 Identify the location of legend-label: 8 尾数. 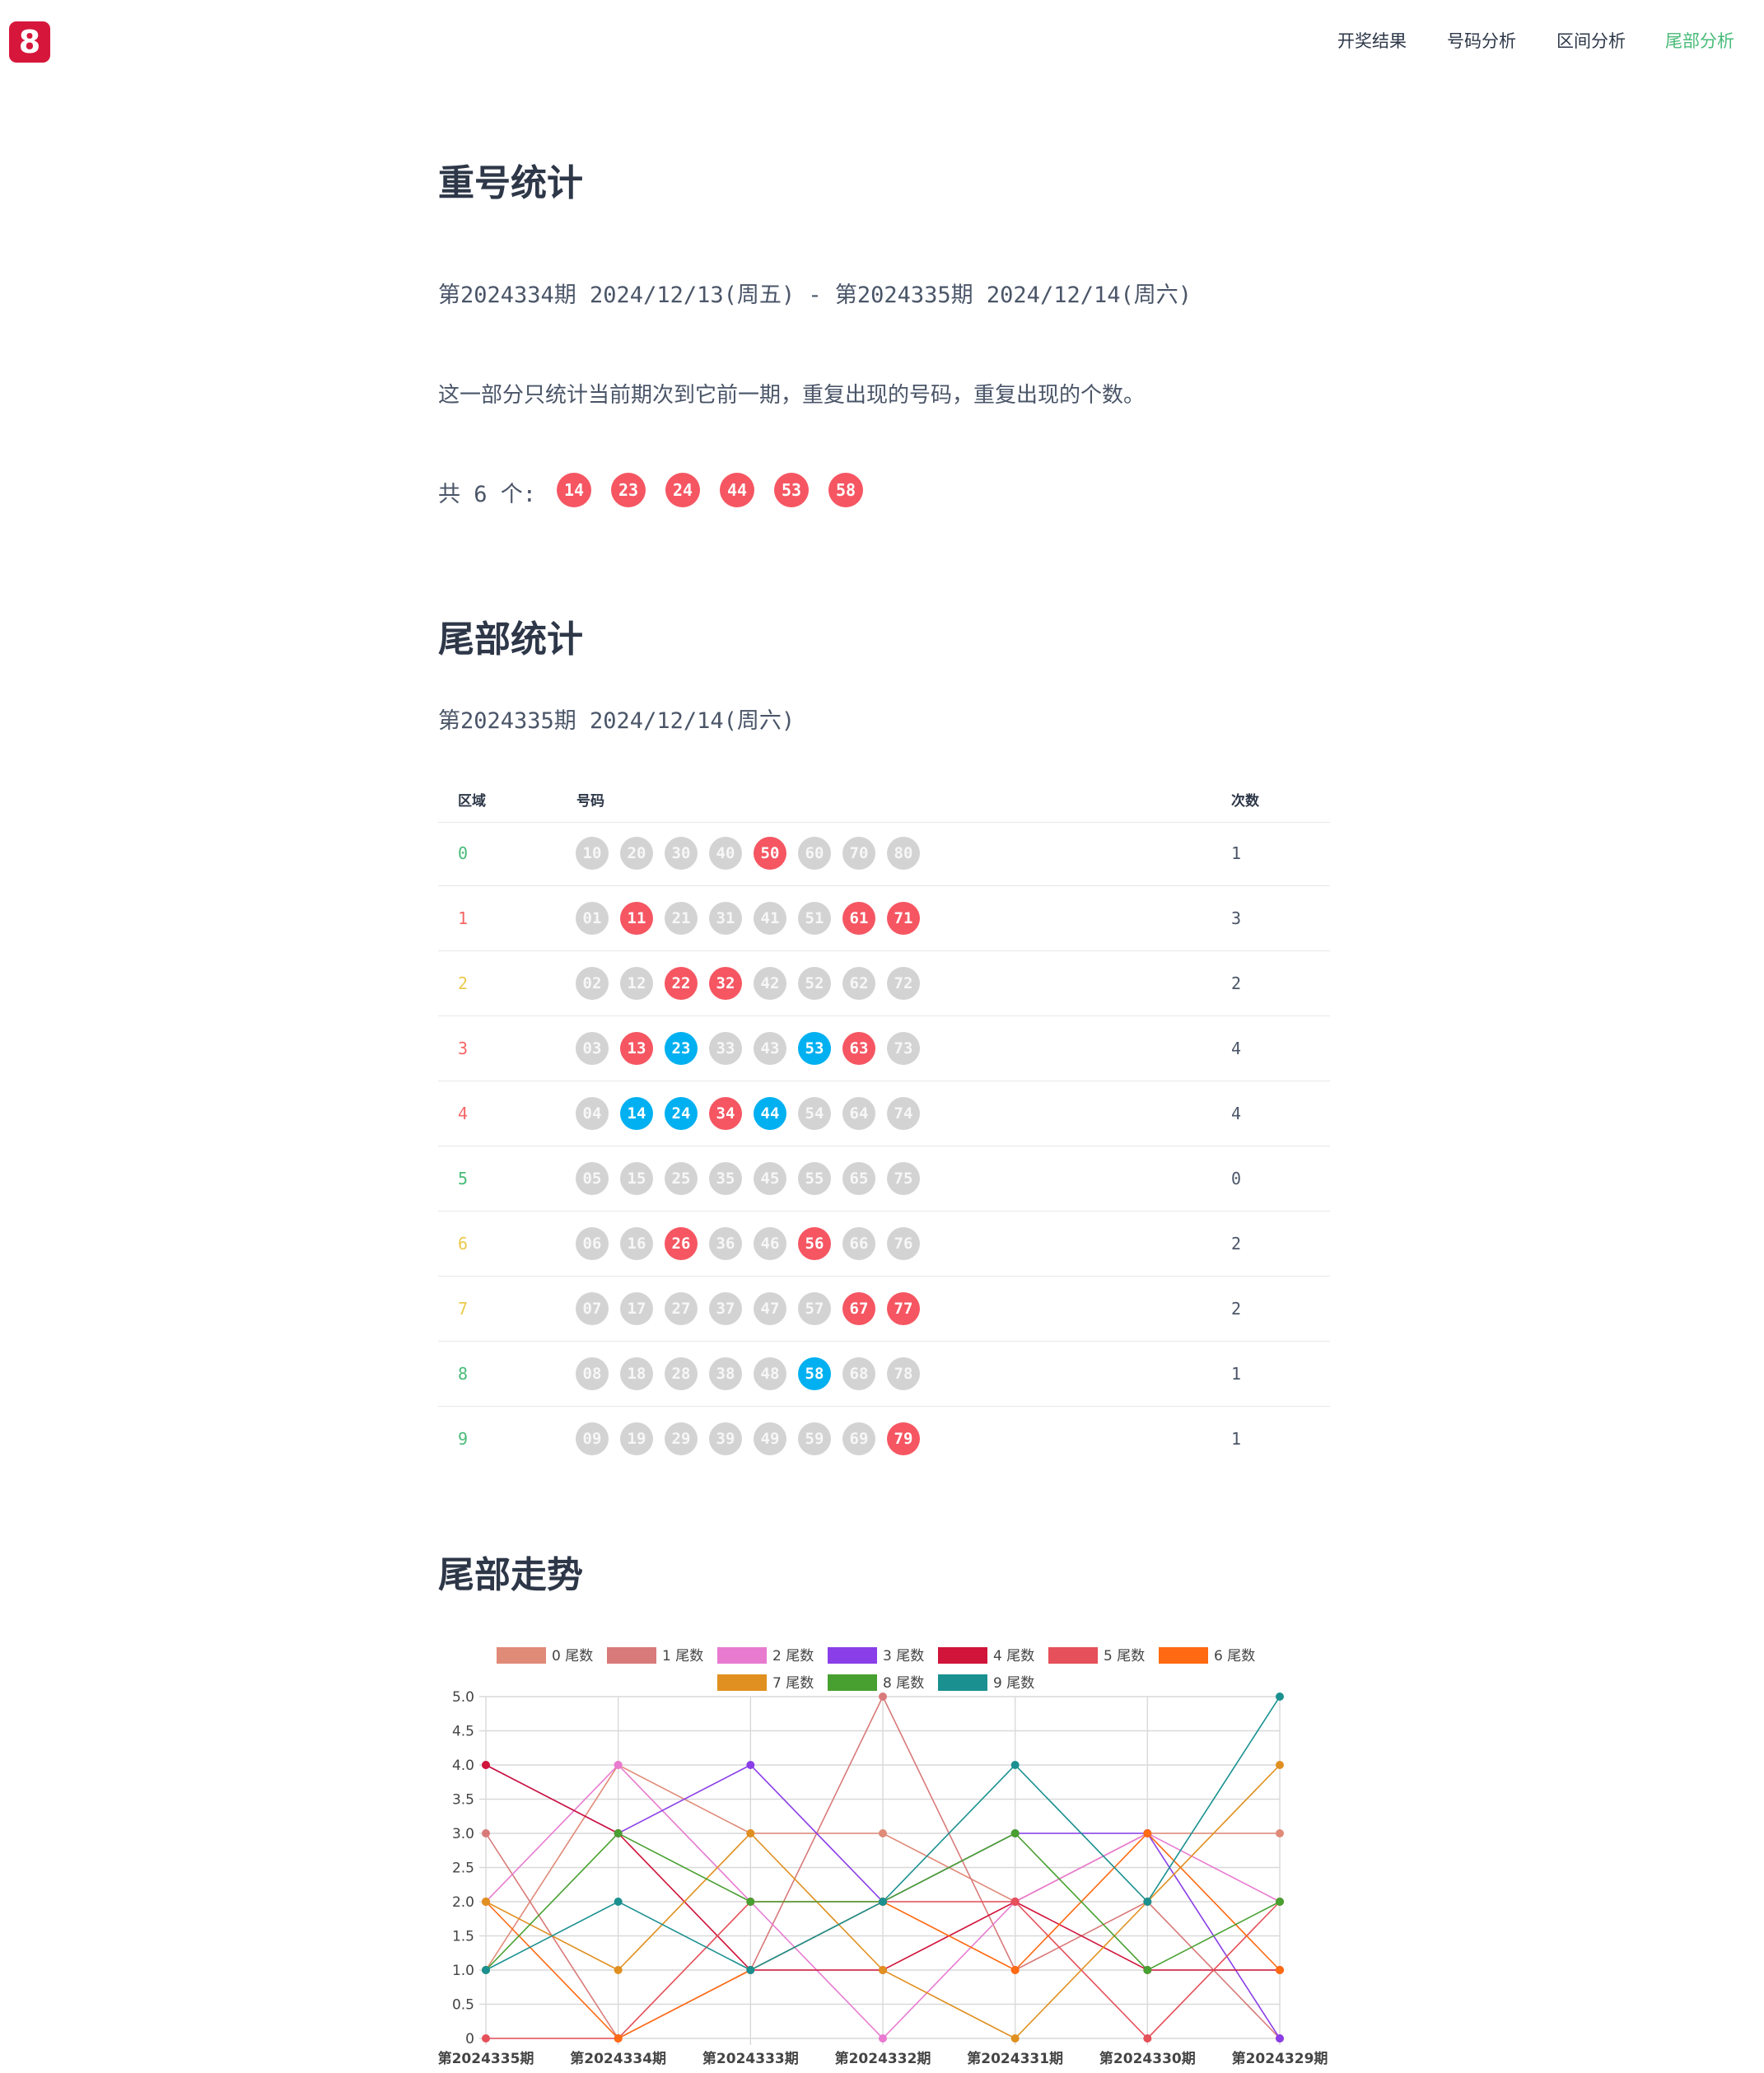
(903, 1683).